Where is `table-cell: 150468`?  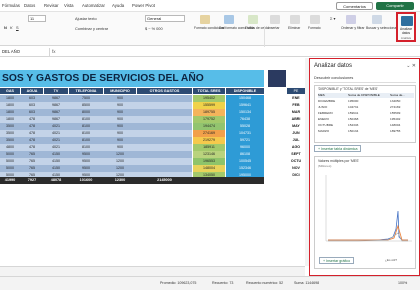 table-cell: 150468 is located at coordinates (245, 98).